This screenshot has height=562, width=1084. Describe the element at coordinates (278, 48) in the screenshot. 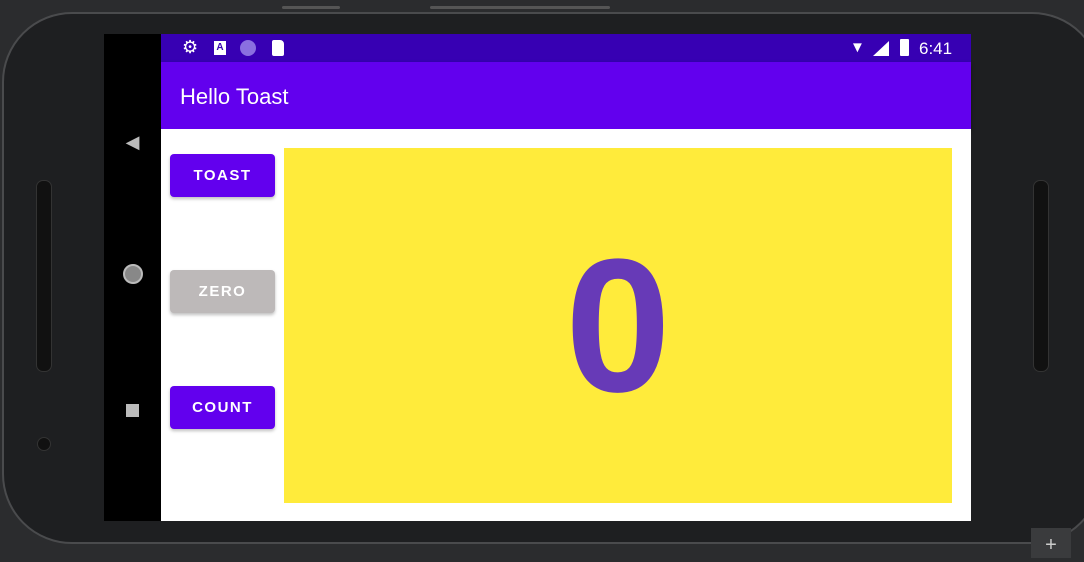

I see `sd-card-icon` at that location.